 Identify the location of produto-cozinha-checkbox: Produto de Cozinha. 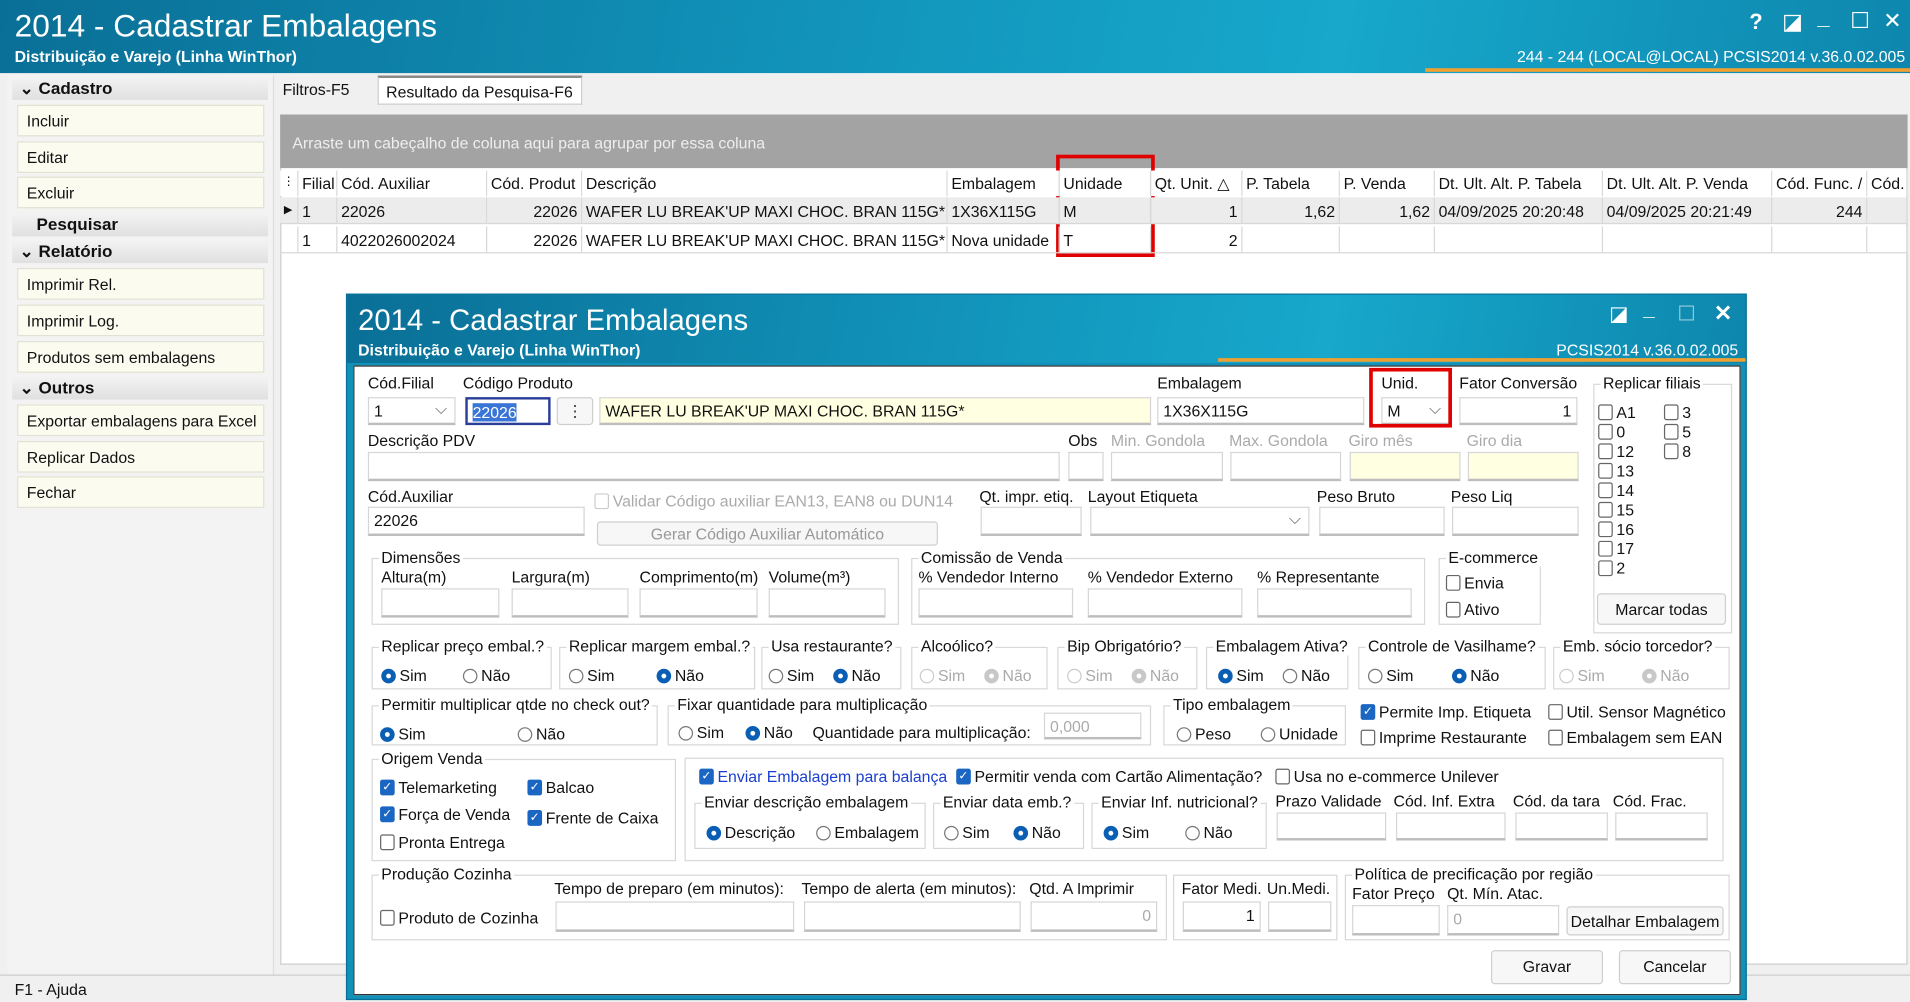
(459, 918).